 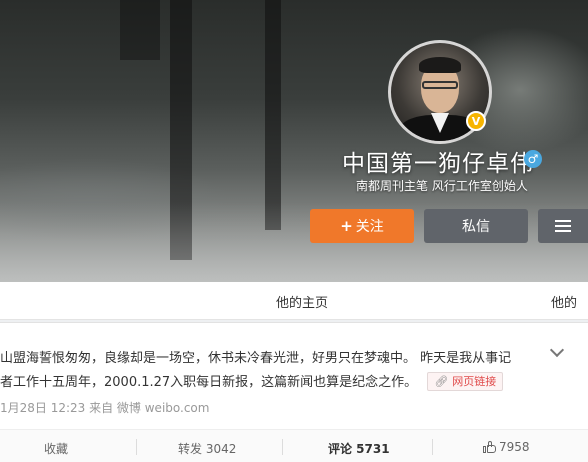 What do you see at coordinates (207, 448) in the screenshot?
I see `repost-button: 转发 3042` at bounding box center [207, 448].